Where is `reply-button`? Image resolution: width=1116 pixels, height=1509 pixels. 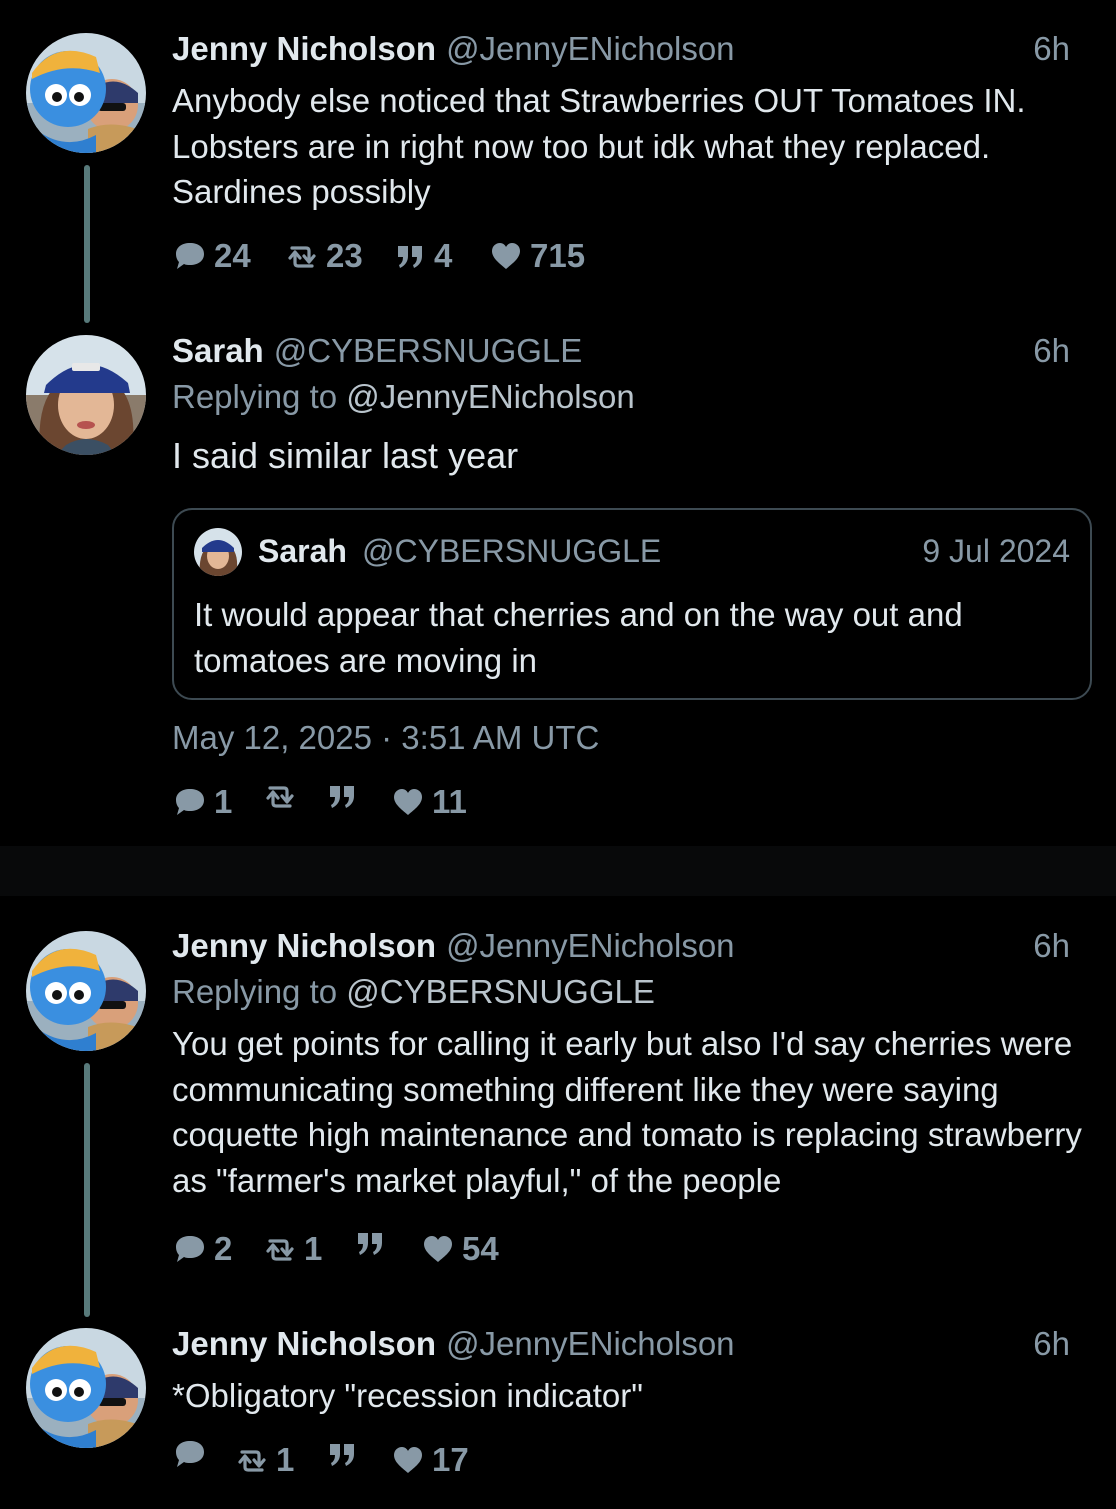
reply-button is located at coordinates (193, 1454).